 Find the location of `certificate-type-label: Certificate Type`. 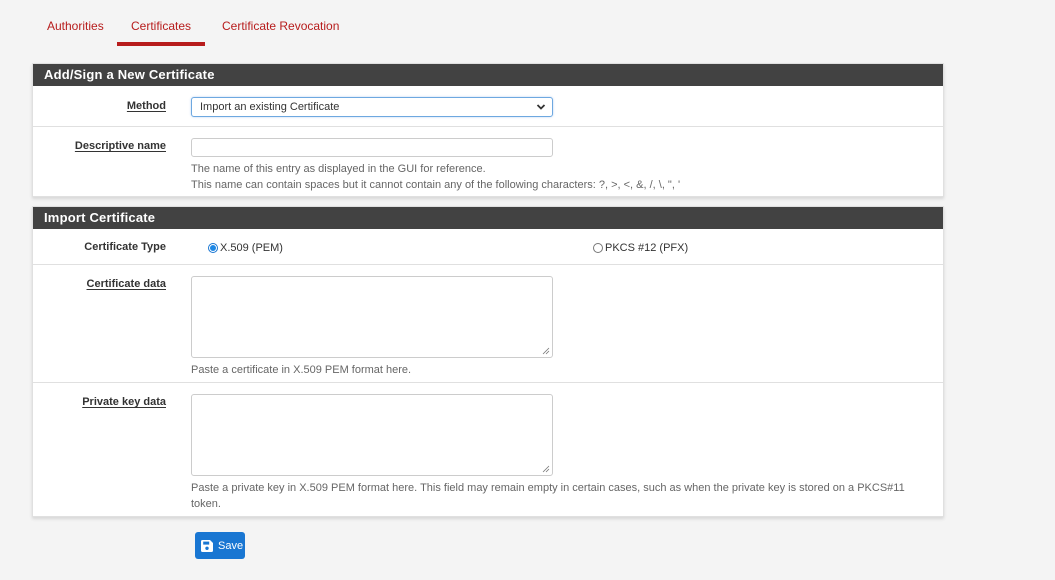

certificate-type-label: Certificate Type is located at coordinates (125, 247).